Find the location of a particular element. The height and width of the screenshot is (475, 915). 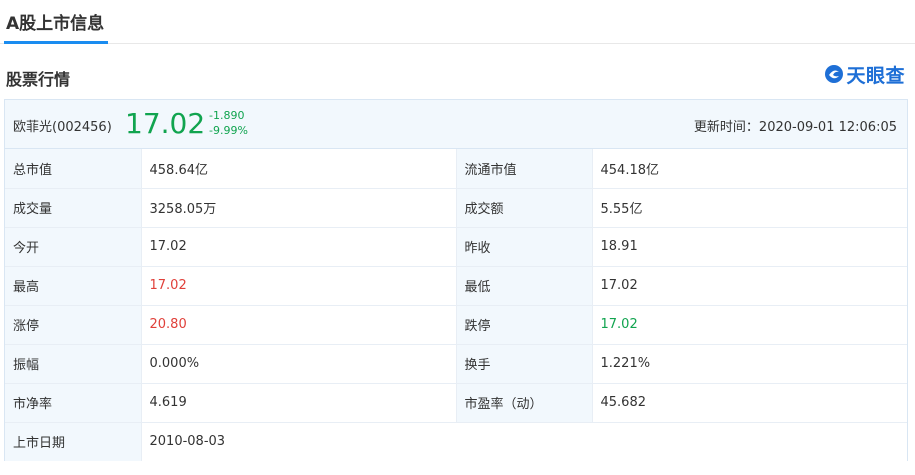

turnover-amount-label: 成交额 is located at coordinates (524, 208).